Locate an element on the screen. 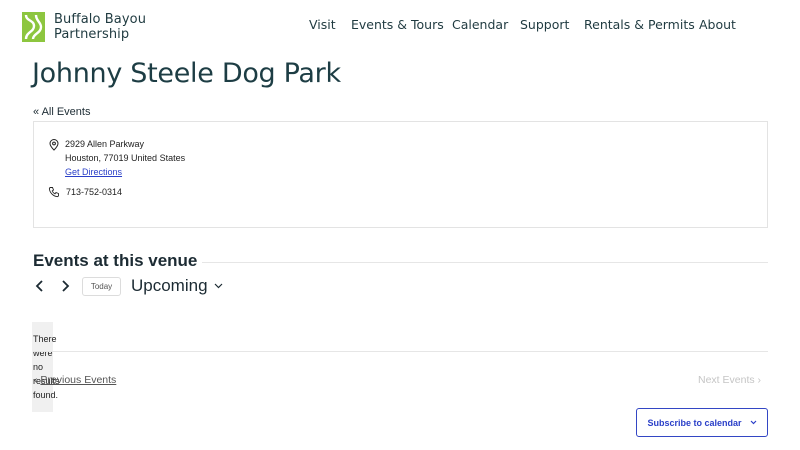 This screenshot has height=450, width=800. heading-divider is located at coordinates (485, 262).